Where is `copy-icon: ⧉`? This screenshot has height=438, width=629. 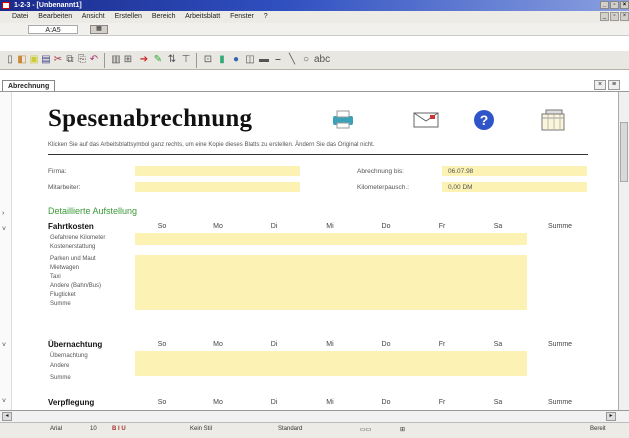 copy-icon: ⧉ is located at coordinates (70, 60).